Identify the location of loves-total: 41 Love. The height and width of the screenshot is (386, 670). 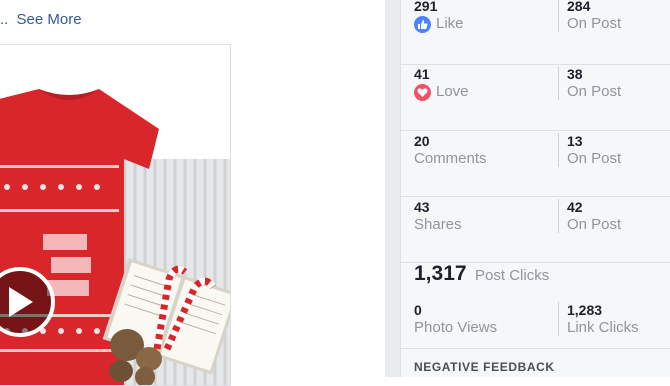
(479, 84).